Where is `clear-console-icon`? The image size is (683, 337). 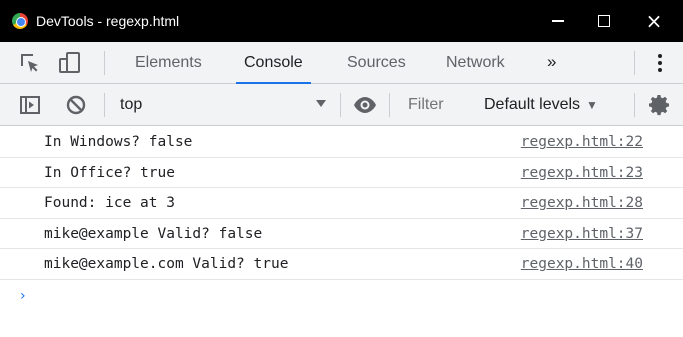 clear-console-icon is located at coordinates (76, 105).